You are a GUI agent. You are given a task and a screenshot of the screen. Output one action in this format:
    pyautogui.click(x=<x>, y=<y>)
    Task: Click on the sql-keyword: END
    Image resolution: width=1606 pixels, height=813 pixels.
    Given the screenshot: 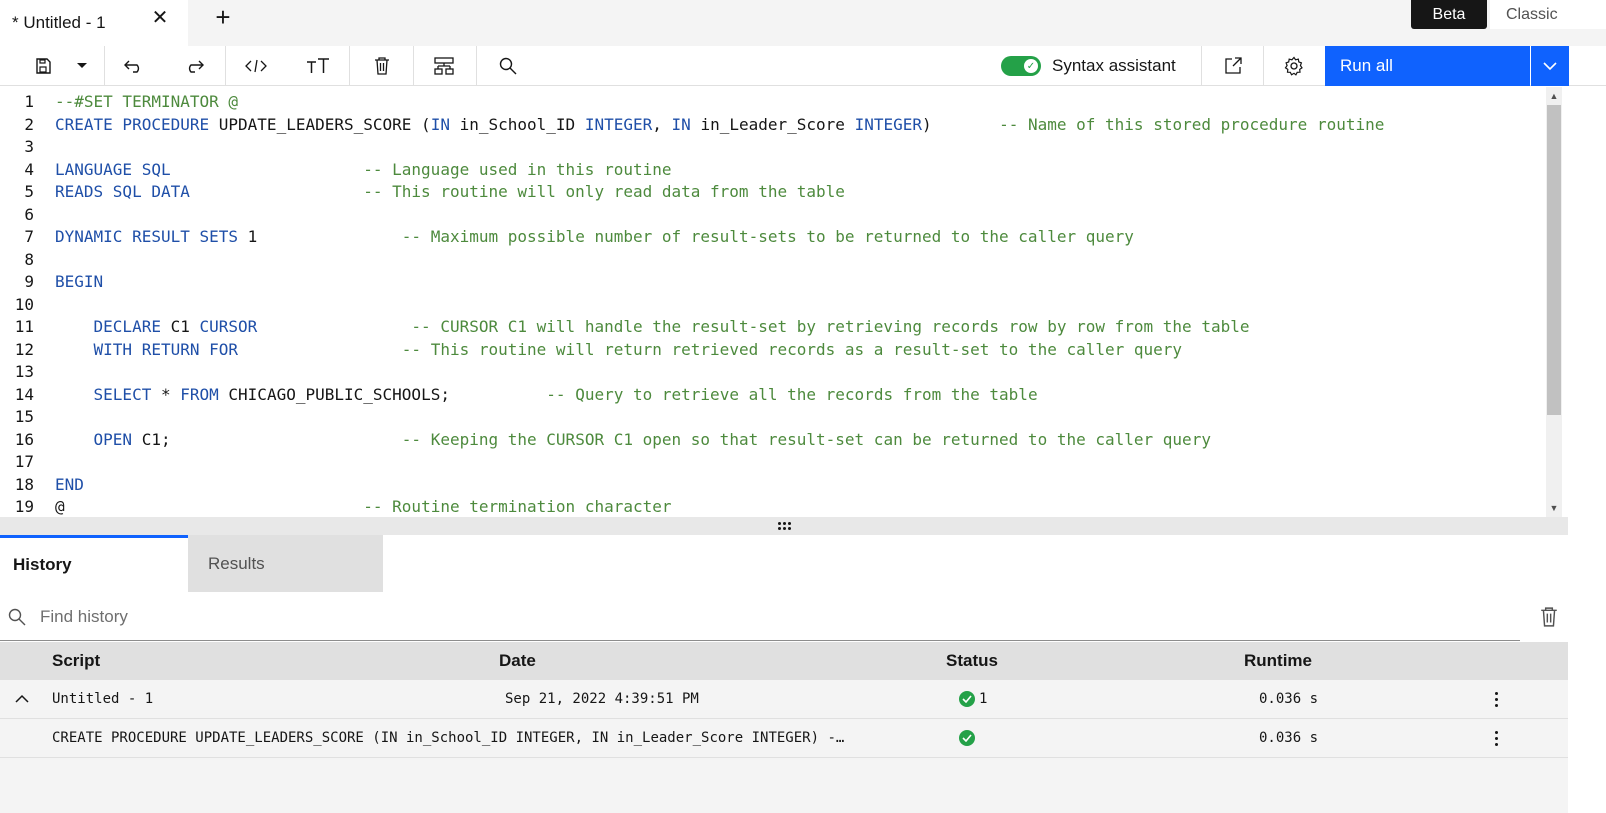 What is the action you would take?
    pyautogui.click(x=69, y=484)
    